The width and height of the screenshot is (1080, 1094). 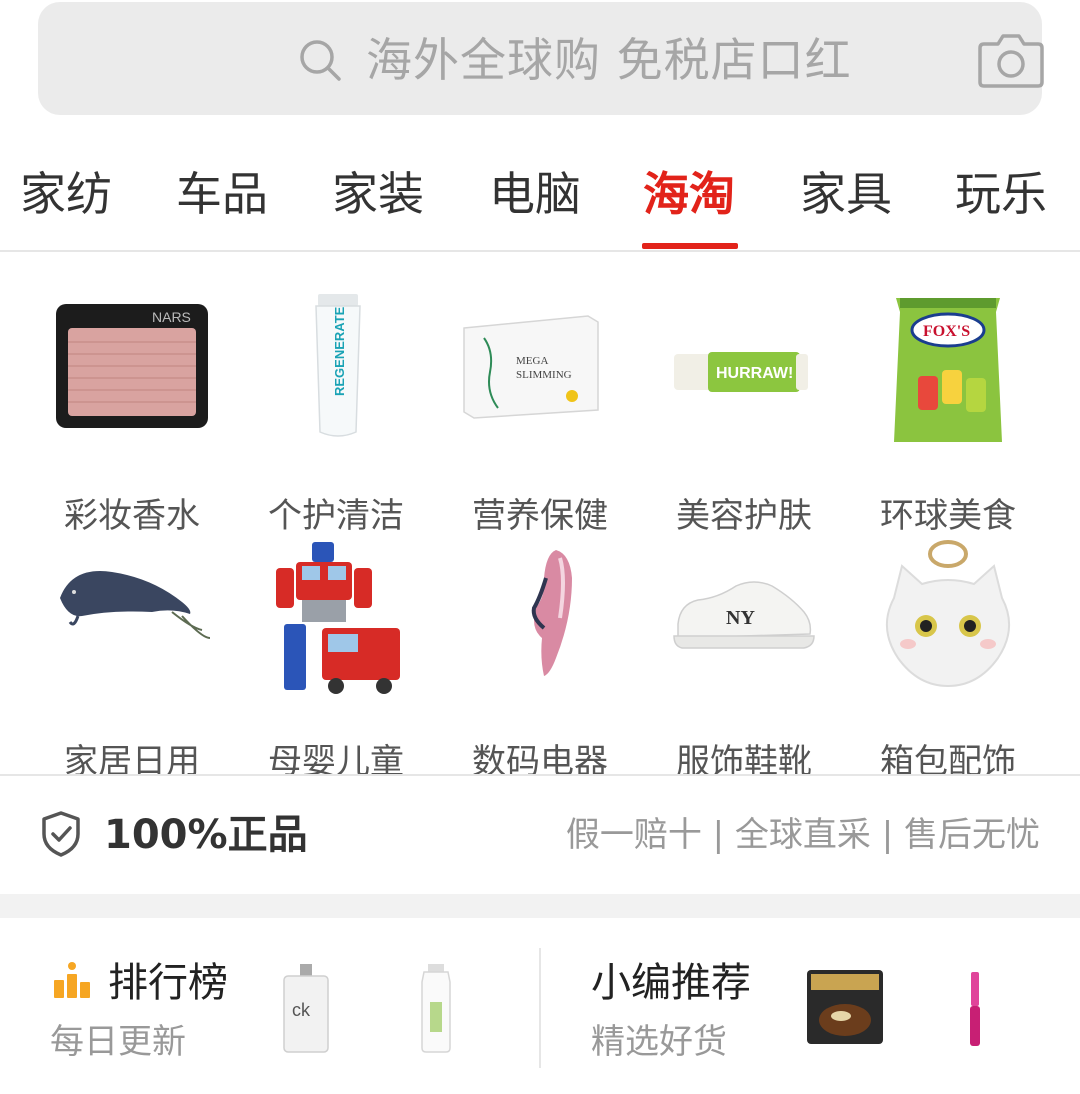 What do you see at coordinates (671, 983) in the screenshot?
I see `editor-picks-title: 小编推荐` at bounding box center [671, 983].